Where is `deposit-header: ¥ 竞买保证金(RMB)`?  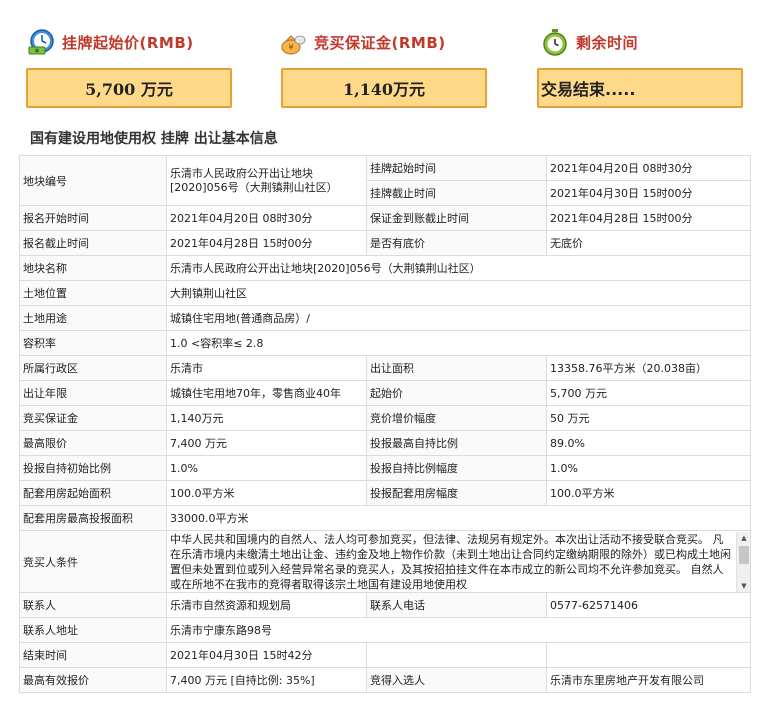
deposit-header: ¥ 竞买保证金(RMB) is located at coordinates (362, 42).